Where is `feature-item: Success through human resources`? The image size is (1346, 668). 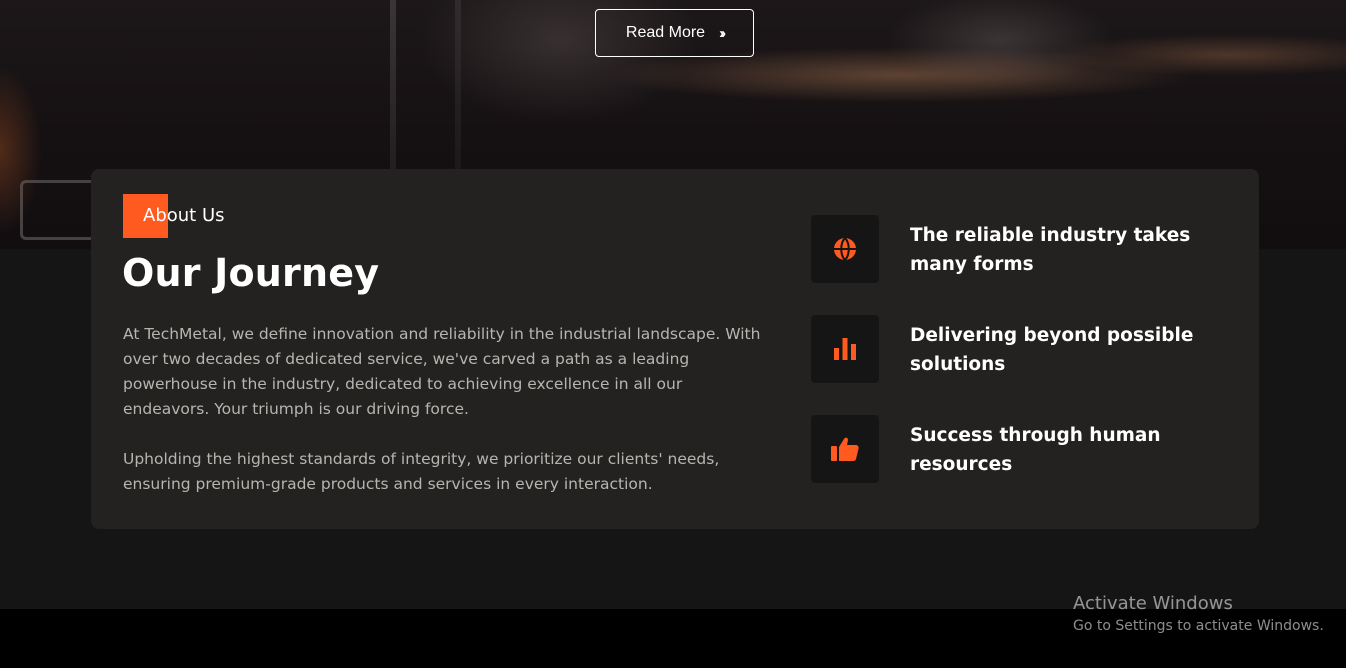 feature-item: Success through human resources is located at coordinates (1021, 449).